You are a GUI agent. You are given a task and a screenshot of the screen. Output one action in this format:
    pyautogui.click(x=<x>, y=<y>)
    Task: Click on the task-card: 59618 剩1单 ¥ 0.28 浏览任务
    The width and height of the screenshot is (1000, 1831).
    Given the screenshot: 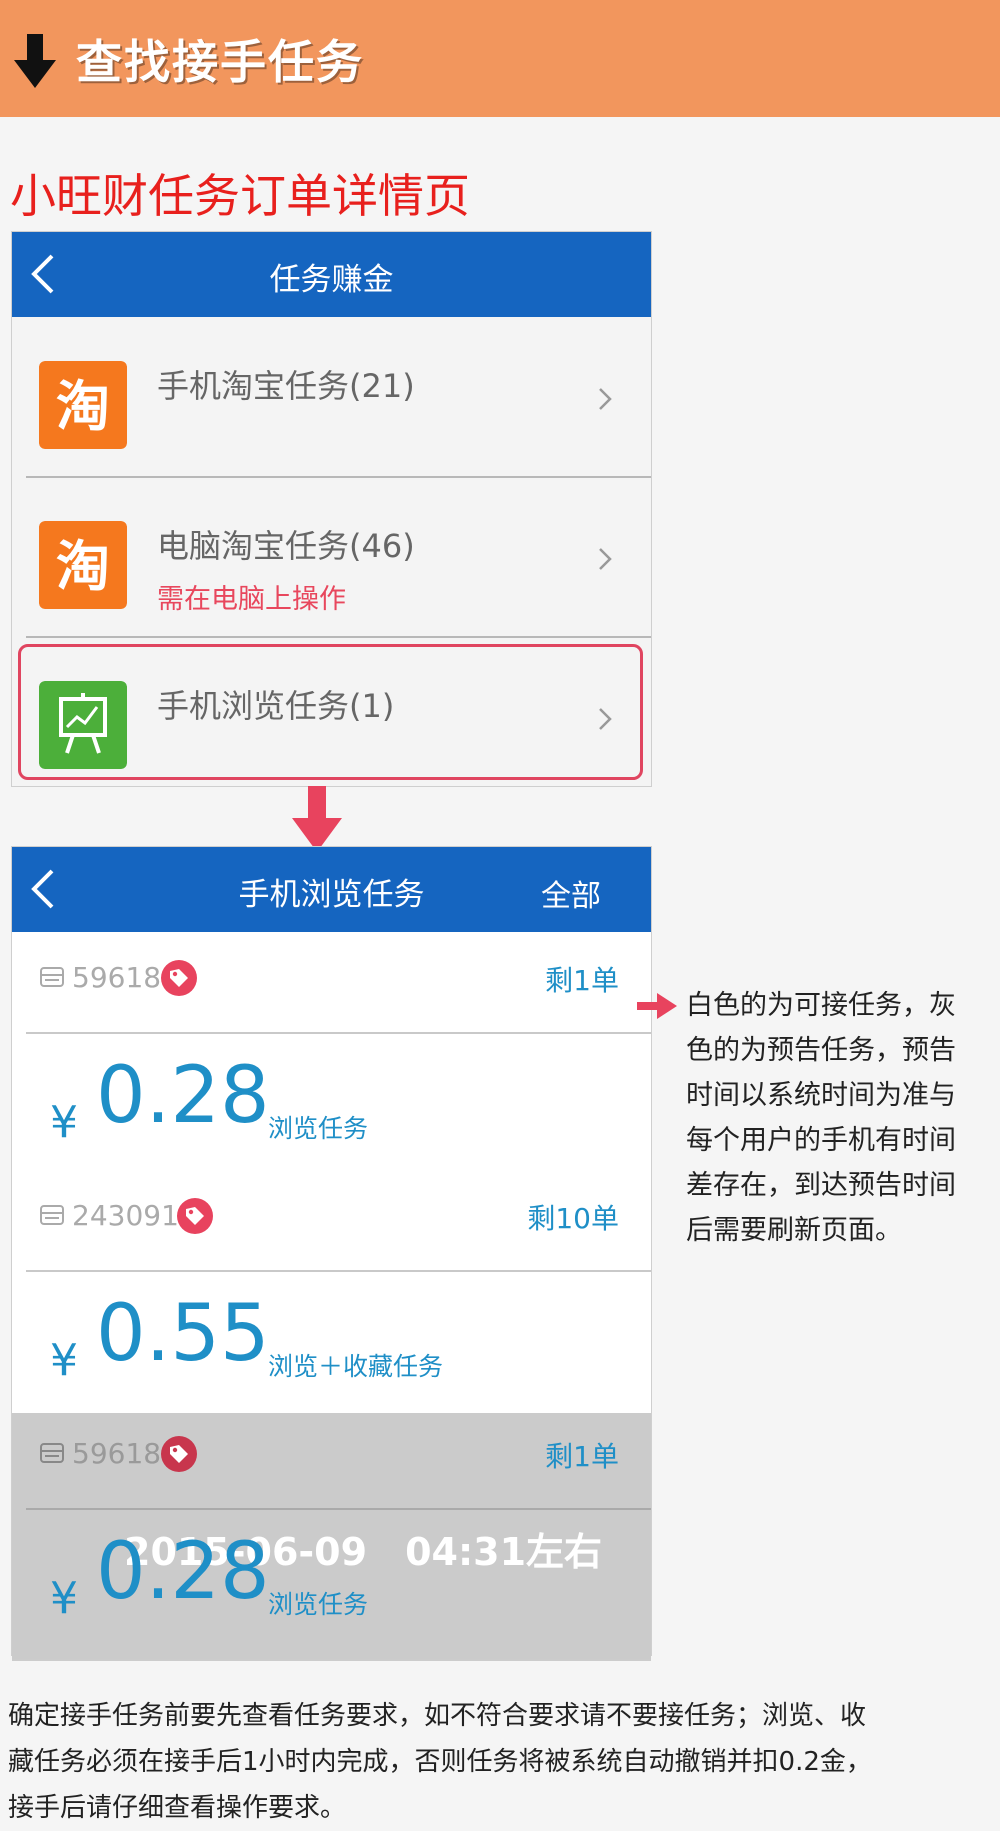 What is the action you would take?
    pyautogui.click(x=331, y=1057)
    